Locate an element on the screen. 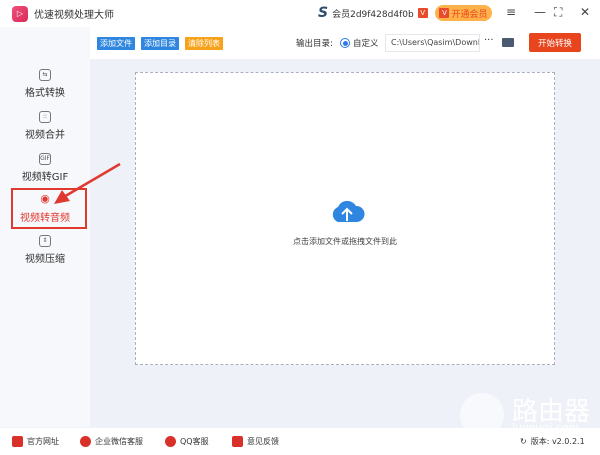 The image size is (600, 455). open-vip-button: V 开通会员 is located at coordinates (463, 13).